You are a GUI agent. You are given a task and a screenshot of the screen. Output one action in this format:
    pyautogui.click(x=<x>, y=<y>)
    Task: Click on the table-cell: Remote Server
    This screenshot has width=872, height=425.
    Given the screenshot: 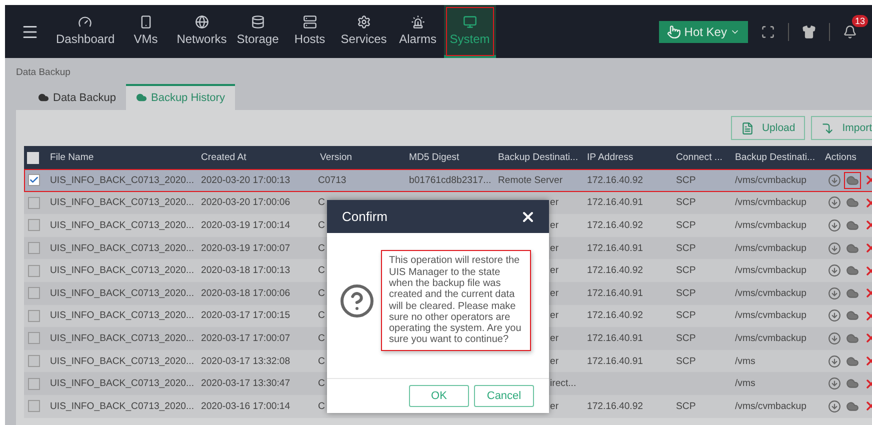 What is the action you would take?
    pyautogui.click(x=530, y=180)
    